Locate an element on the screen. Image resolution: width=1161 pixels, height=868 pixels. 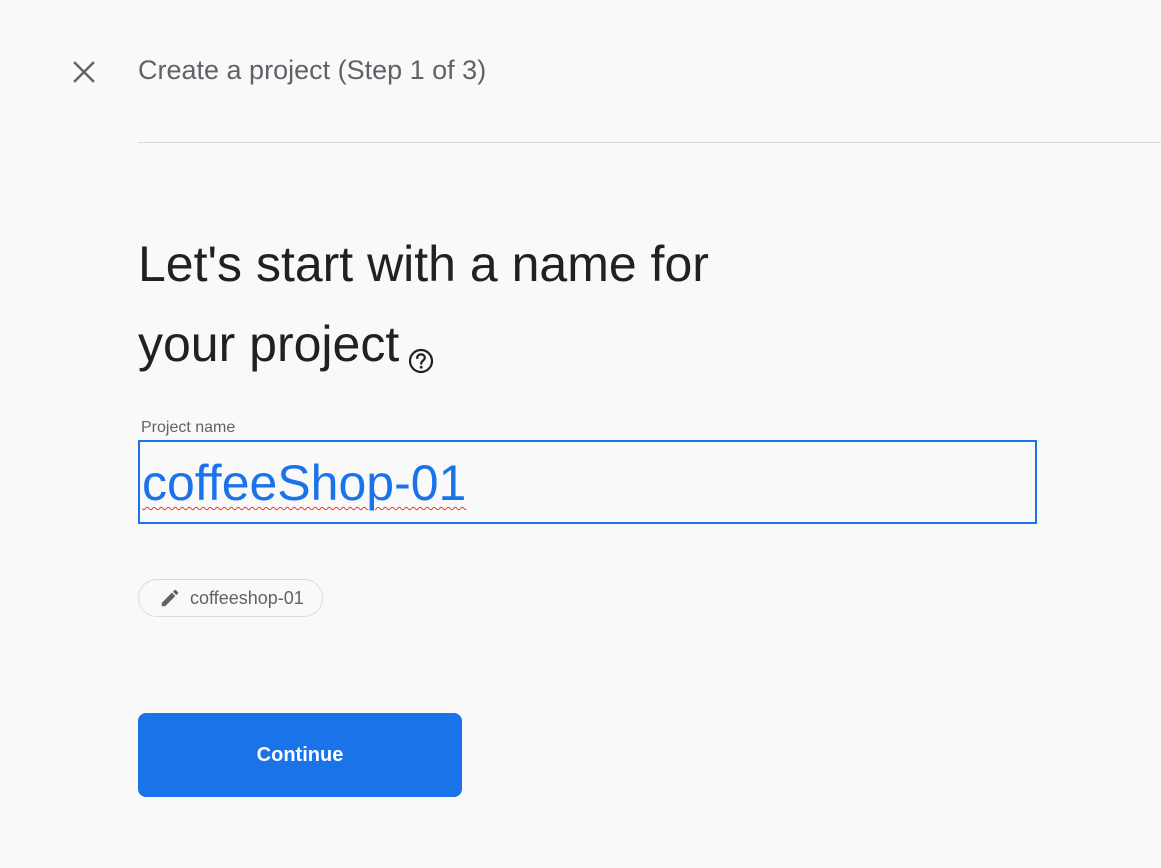
close-button is located at coordinates (84, 72).